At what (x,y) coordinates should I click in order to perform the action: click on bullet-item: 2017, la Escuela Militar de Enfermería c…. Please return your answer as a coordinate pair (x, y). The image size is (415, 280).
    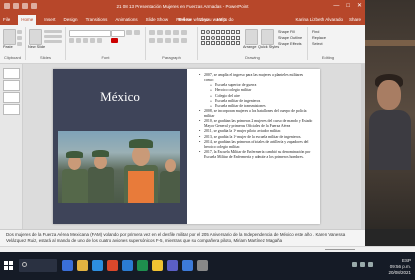
    Looking at the image, I should click on (256, 155).